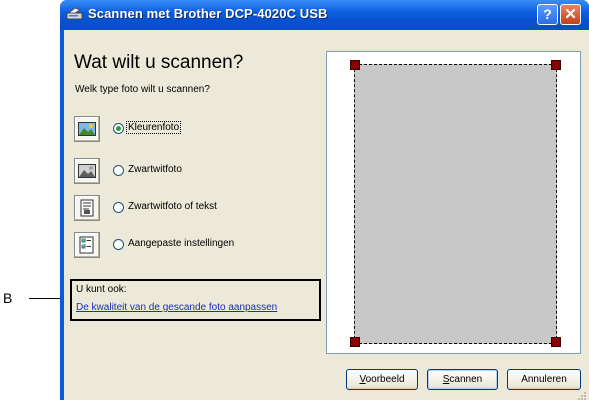  I want to click on cancel-button: Annuleren, so click(544, 379).